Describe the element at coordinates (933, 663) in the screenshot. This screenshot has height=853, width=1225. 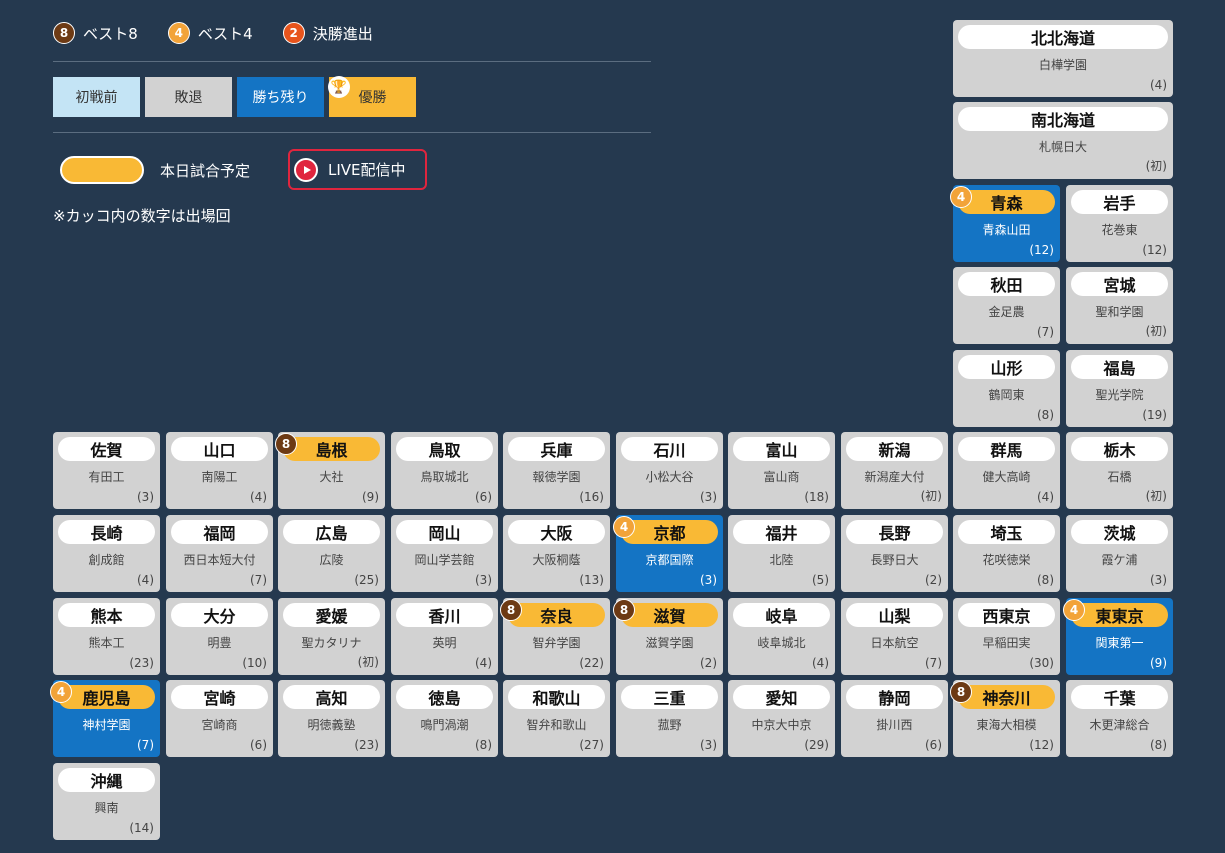
I see `appearance-count: (7)` at that location.